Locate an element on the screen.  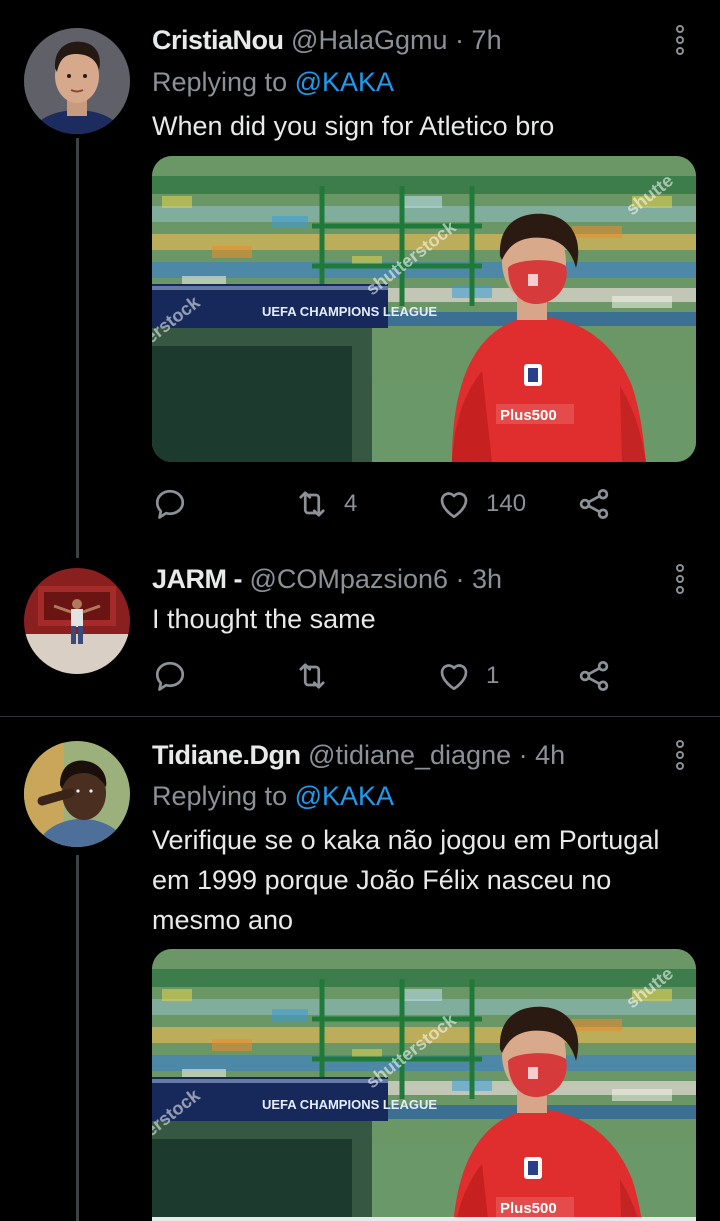
retweet-button is located at coordinates (319, 676).